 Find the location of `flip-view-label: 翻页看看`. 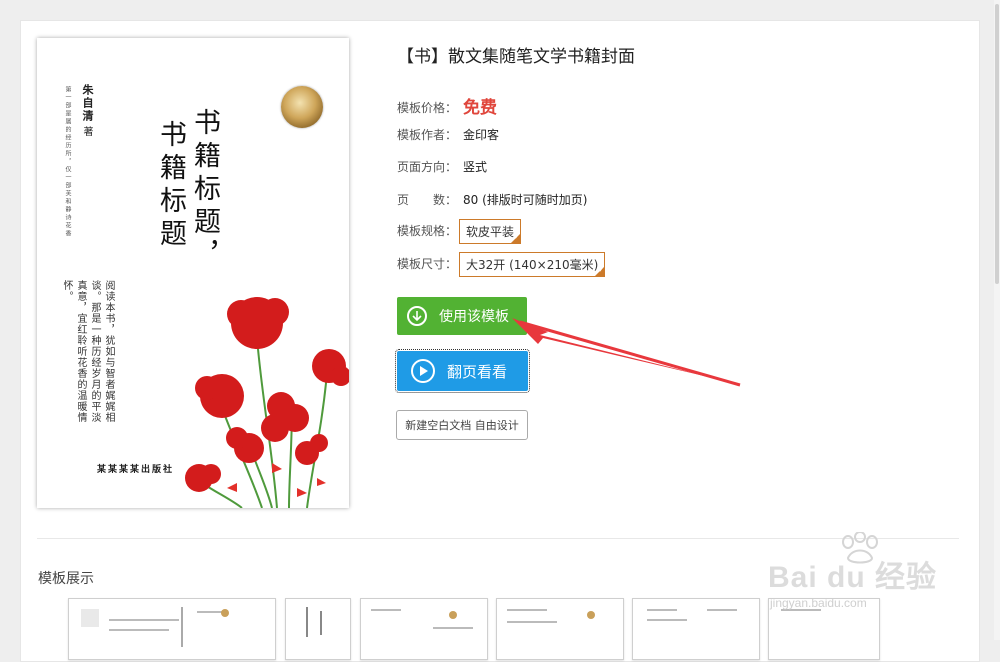

flip-view-label: 翻页看看 is located at coordinates (477, 371).